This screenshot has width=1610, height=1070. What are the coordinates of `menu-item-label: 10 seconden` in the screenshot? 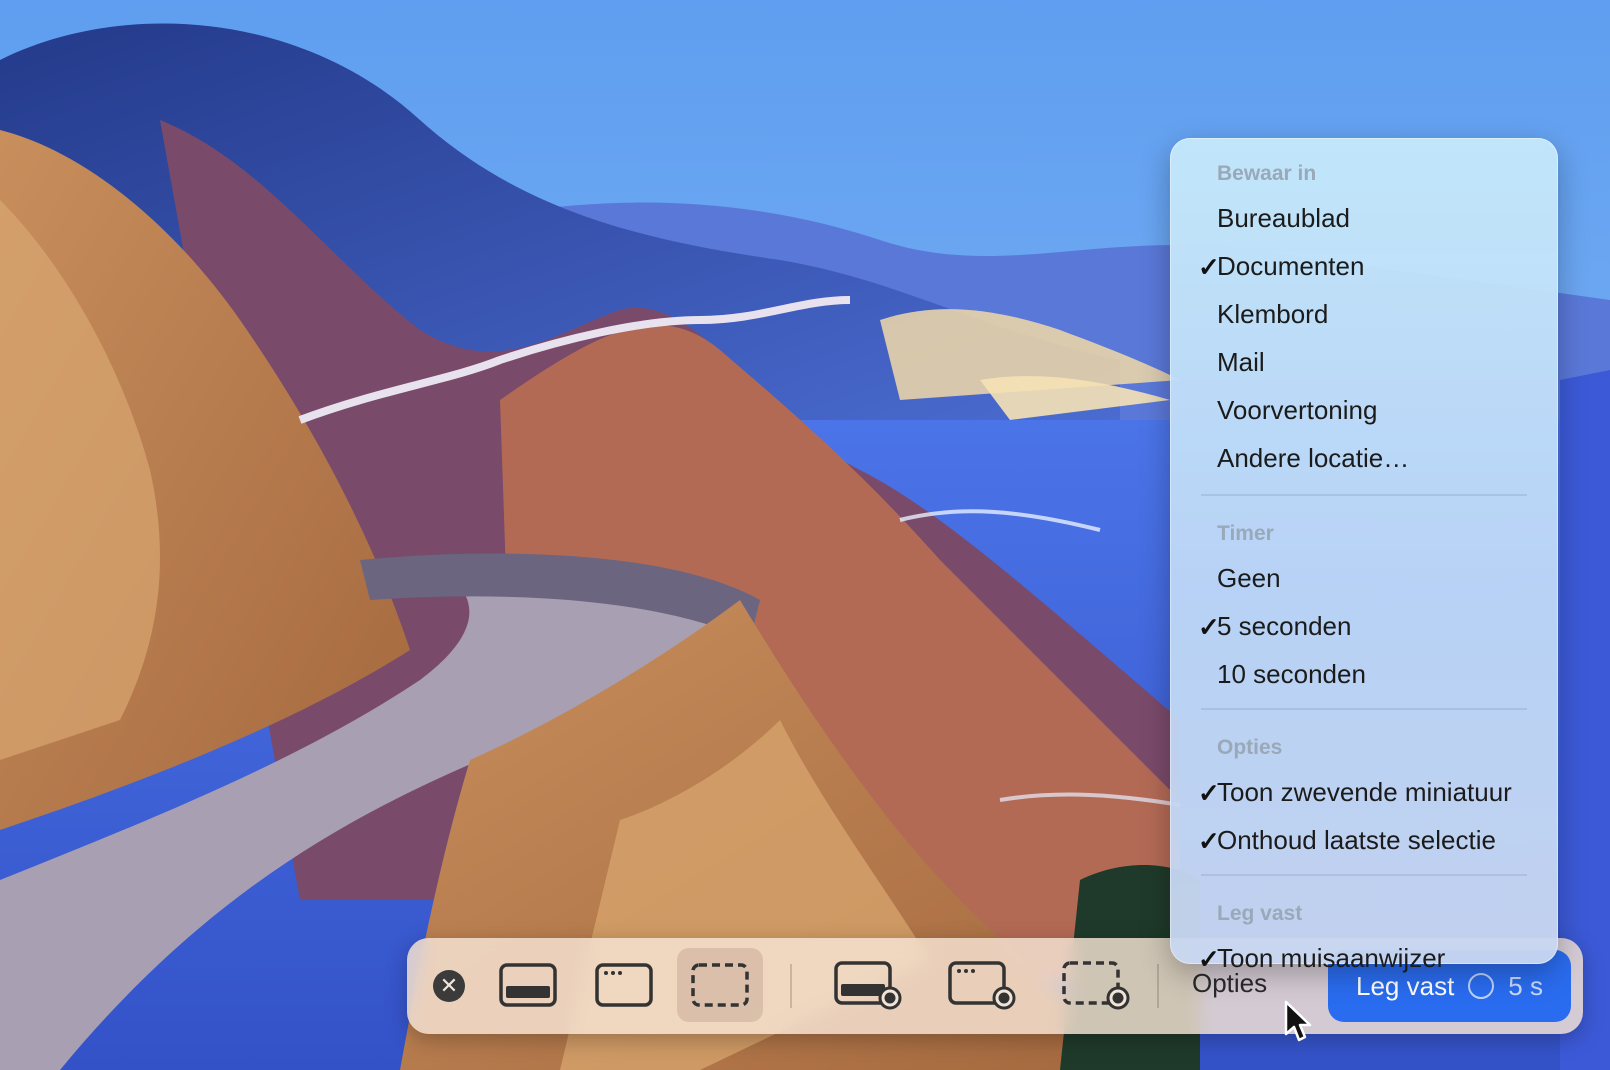 It's located at (1291, 674).